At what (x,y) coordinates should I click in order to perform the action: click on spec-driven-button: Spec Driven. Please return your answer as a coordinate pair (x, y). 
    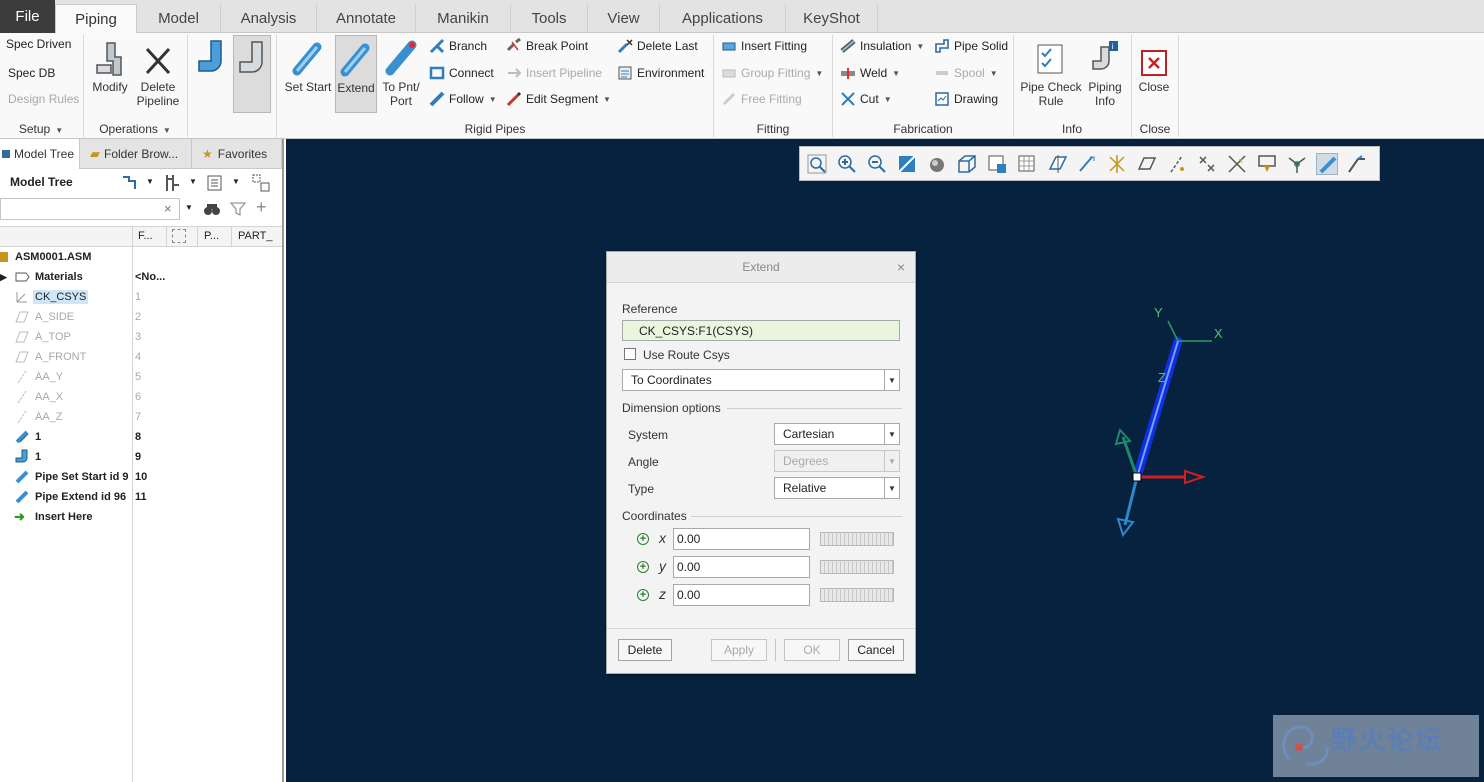
    Looking at the image, I should click on (38, 44).